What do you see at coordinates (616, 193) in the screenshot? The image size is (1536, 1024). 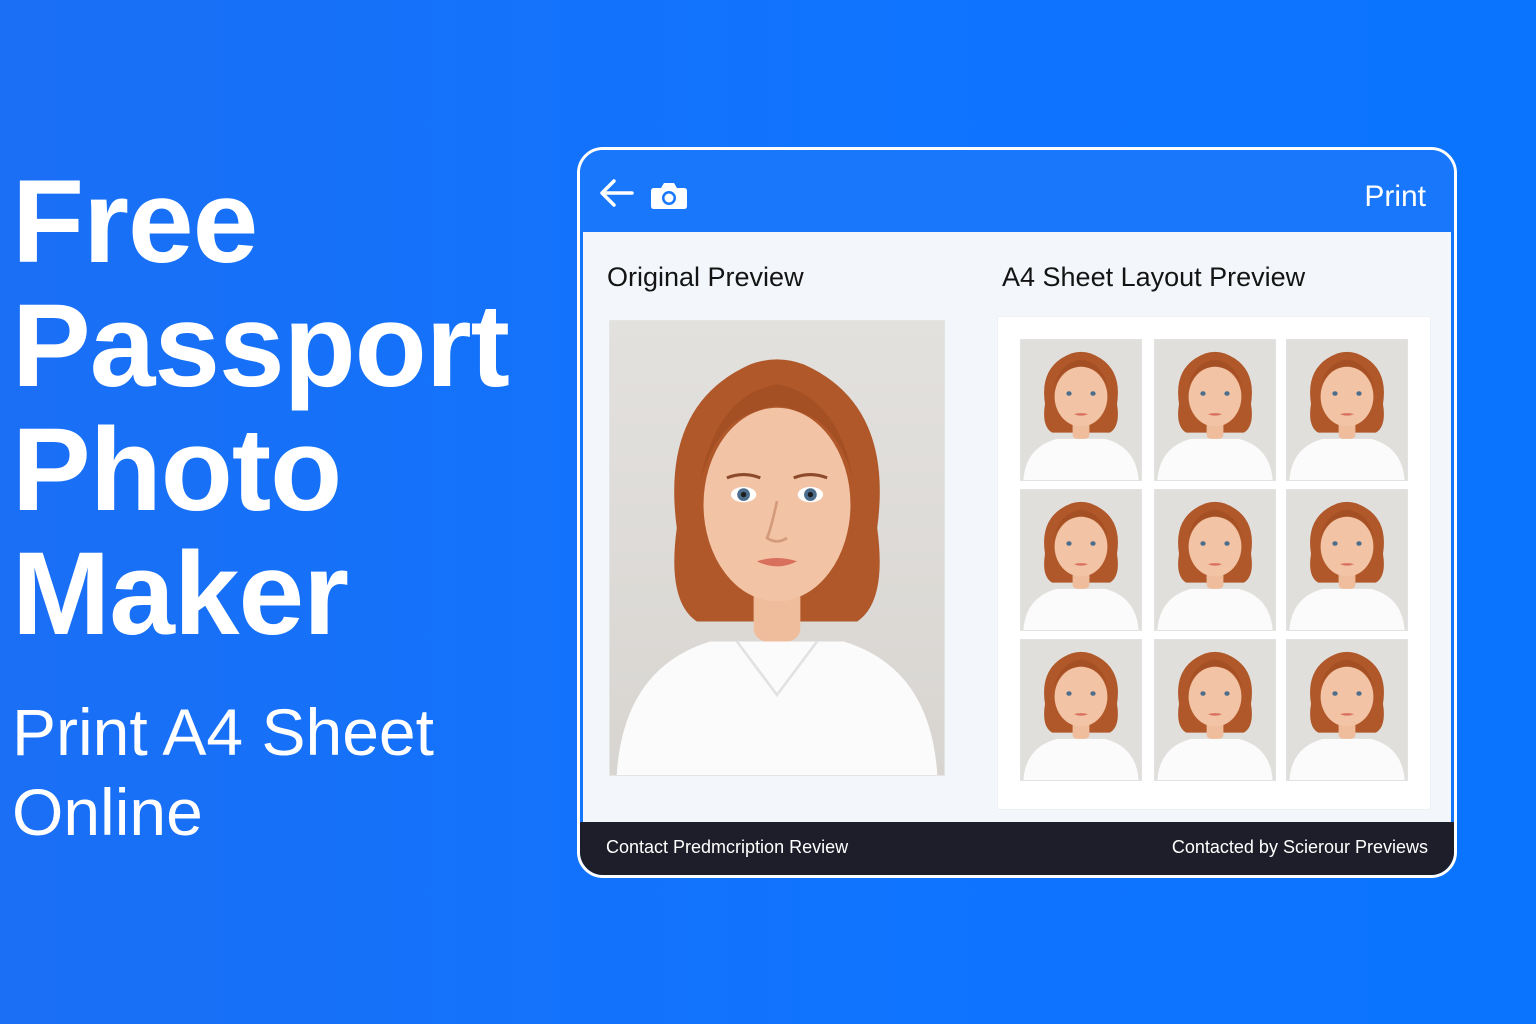 I see `arrow-left-icon` at bounding box center [616, 193].